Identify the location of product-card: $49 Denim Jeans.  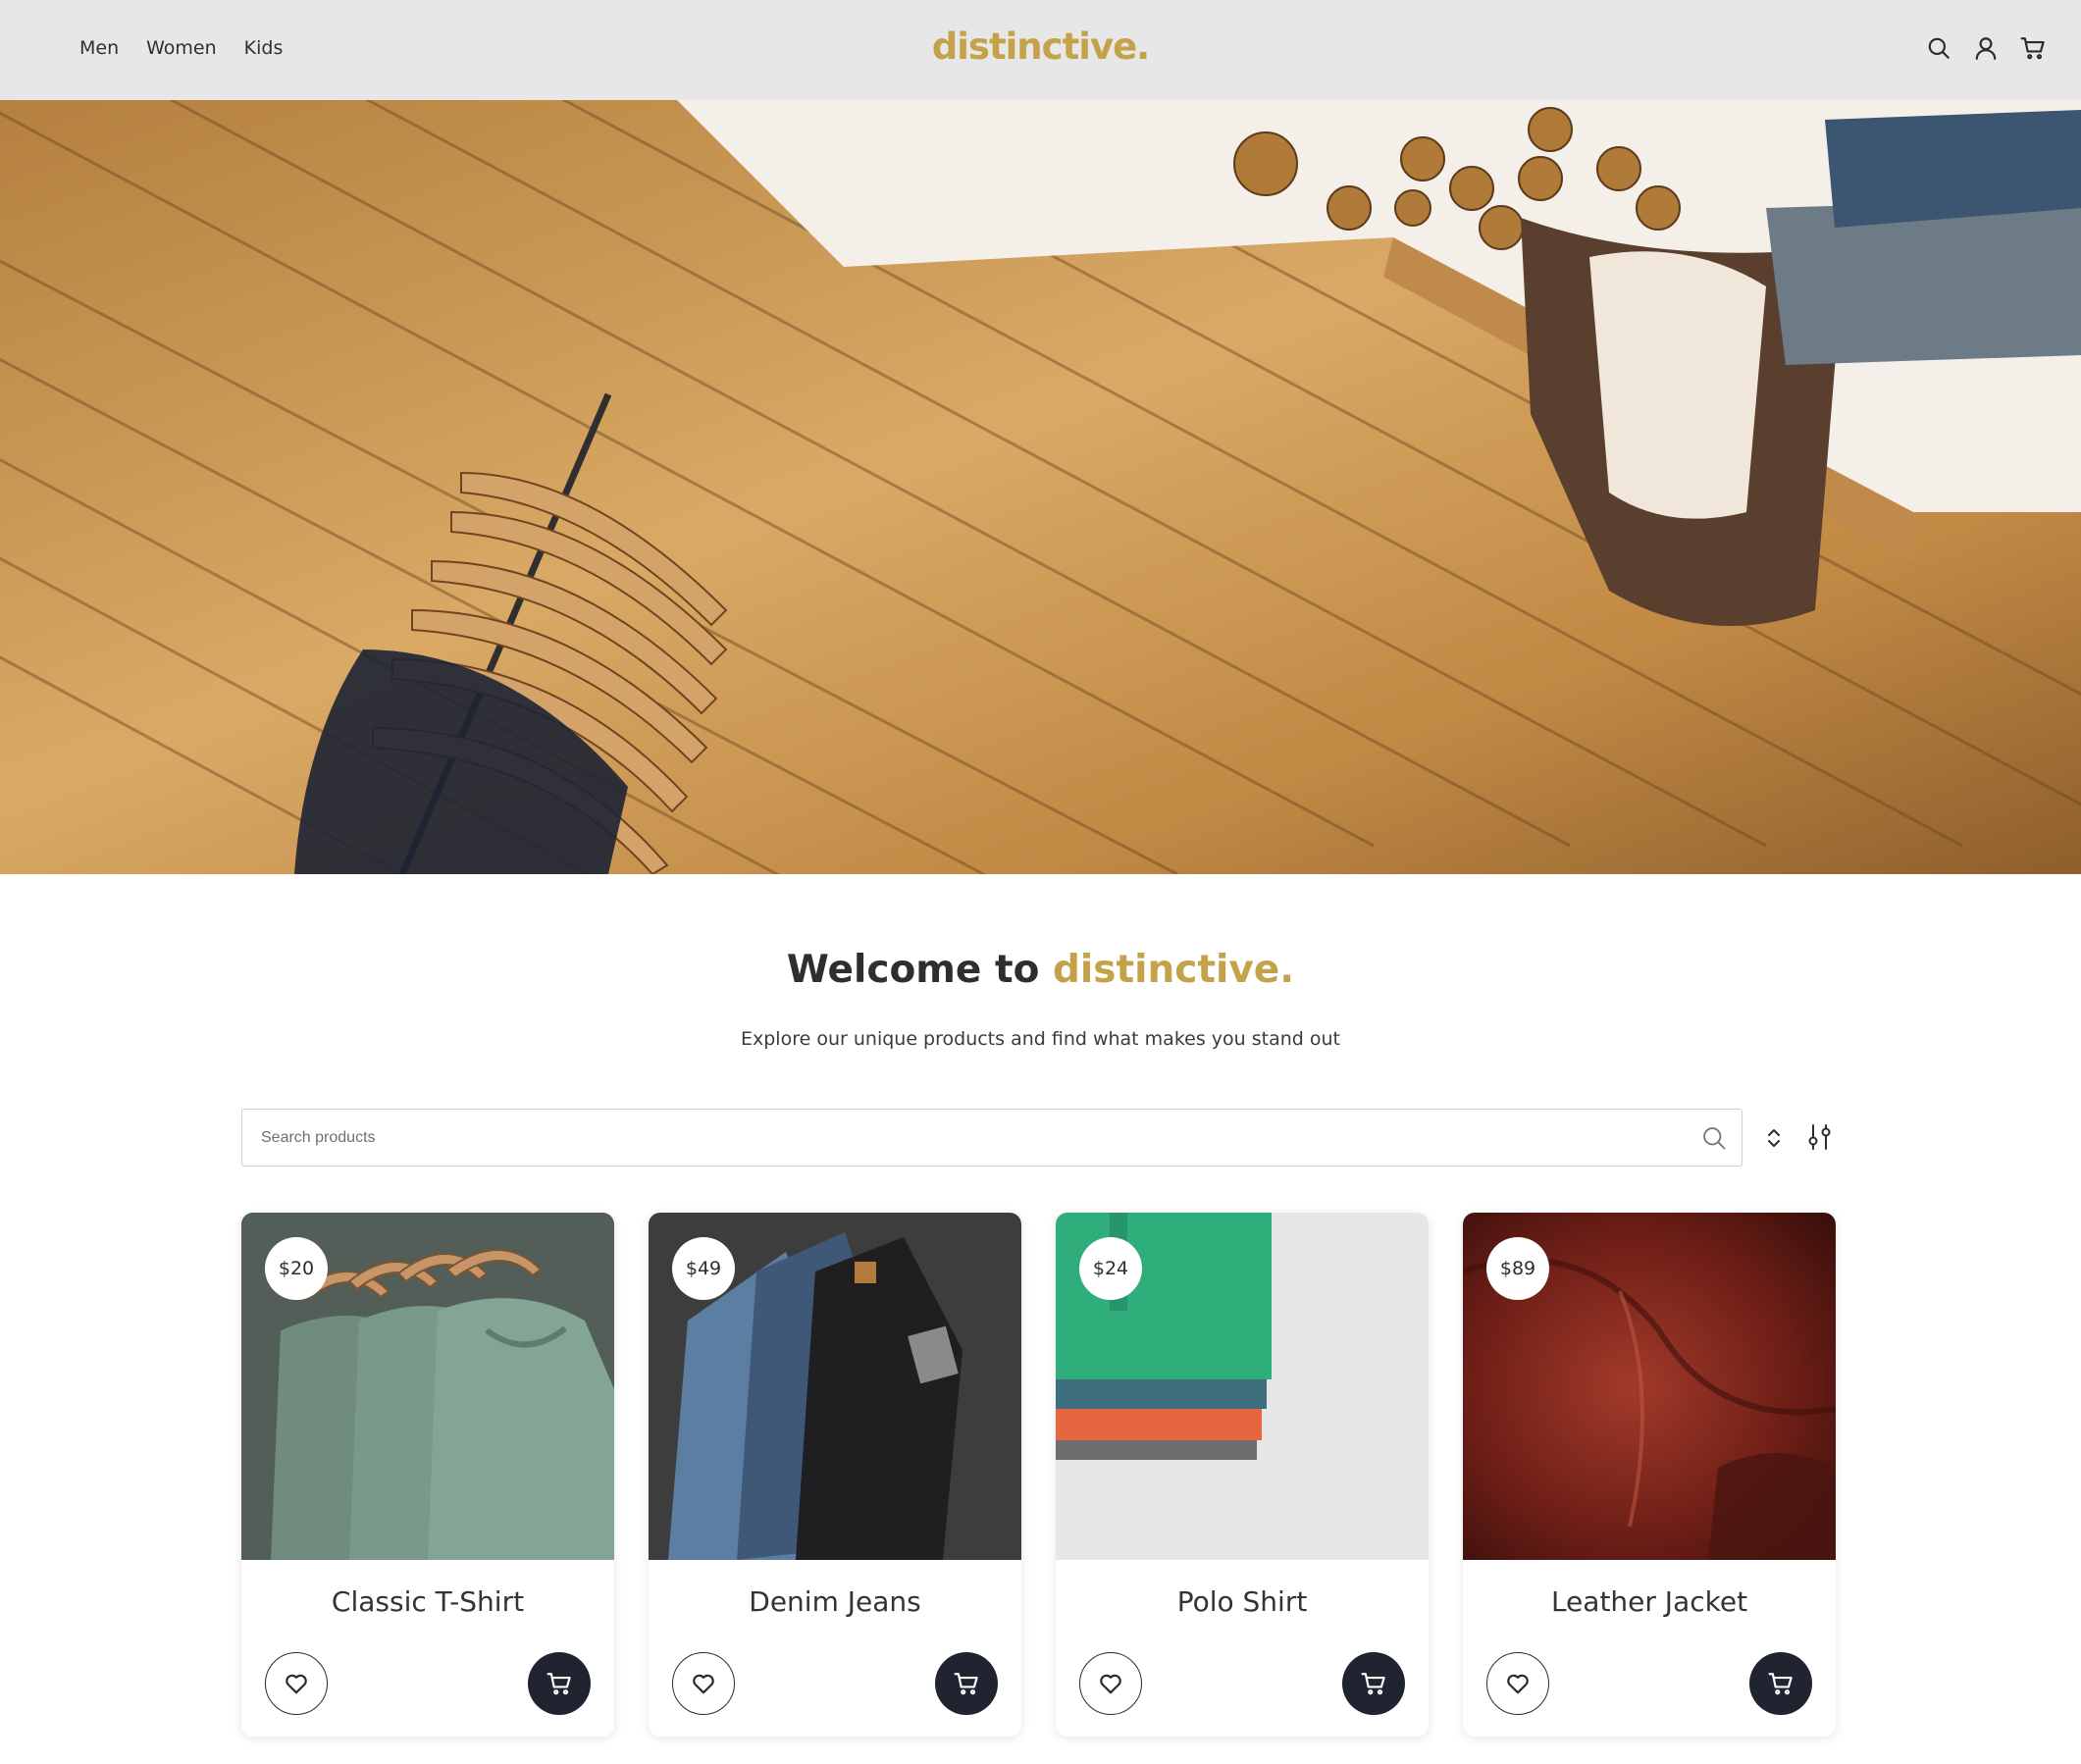
(835, 1475).